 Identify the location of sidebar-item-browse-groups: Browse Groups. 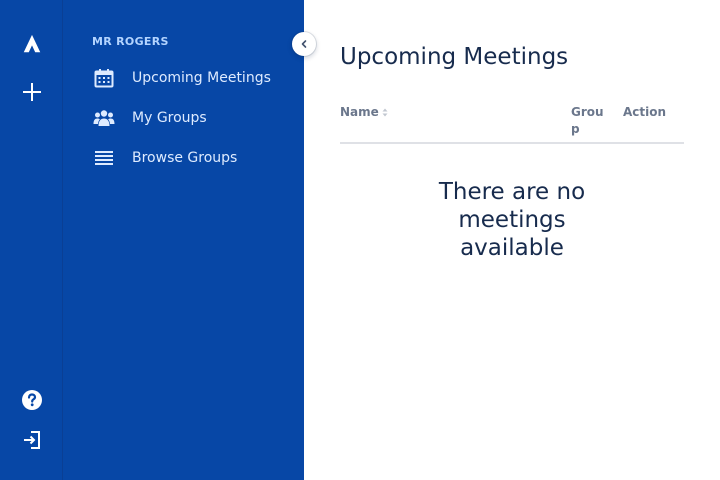
(164, 158).